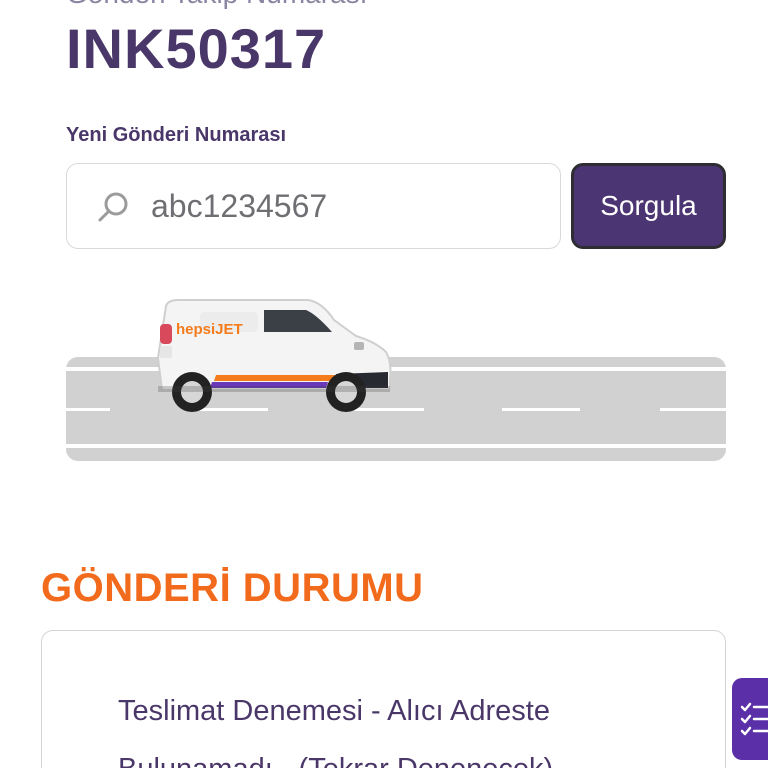 This screenshot has height=768, width=768. I want to click on checklist-widget-button, so click(750, 719).